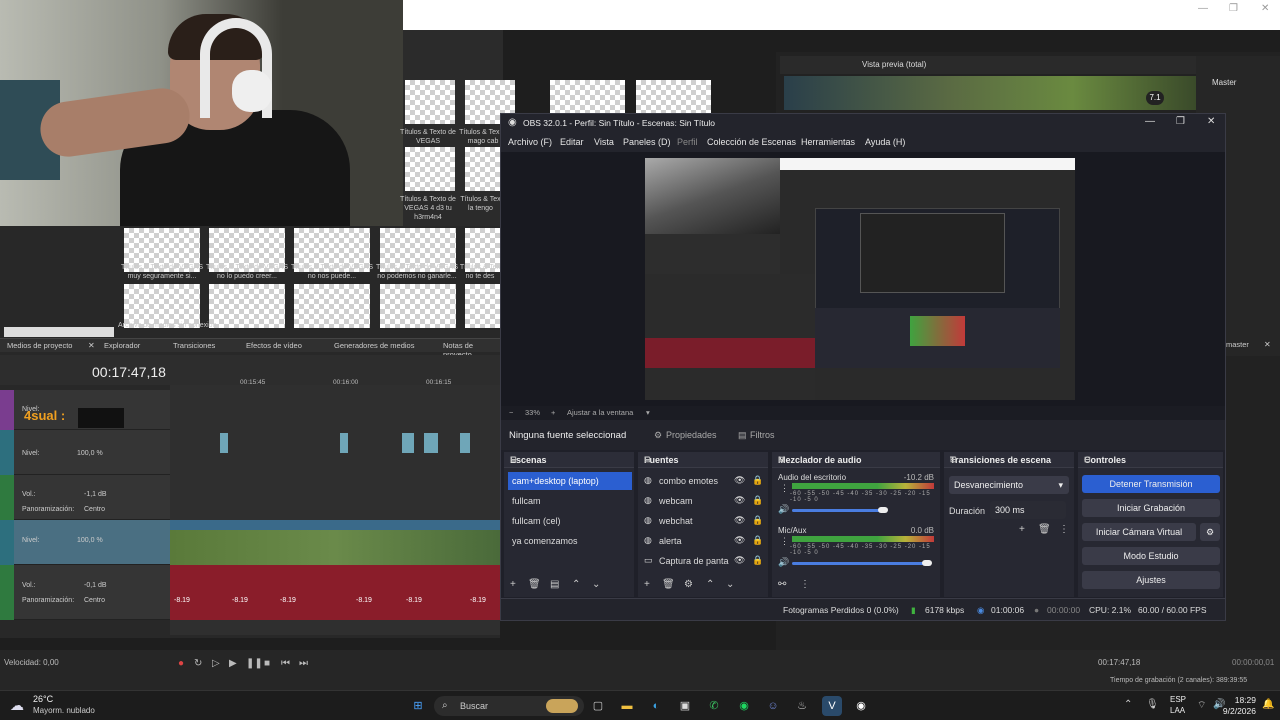 Image resolution: width=1280 pixels, height=720 pixels. What do you see at coordinates (828, 142) in the screenshot?
I see `menu-tools: Herramientas` at bounding box center [828, 142].